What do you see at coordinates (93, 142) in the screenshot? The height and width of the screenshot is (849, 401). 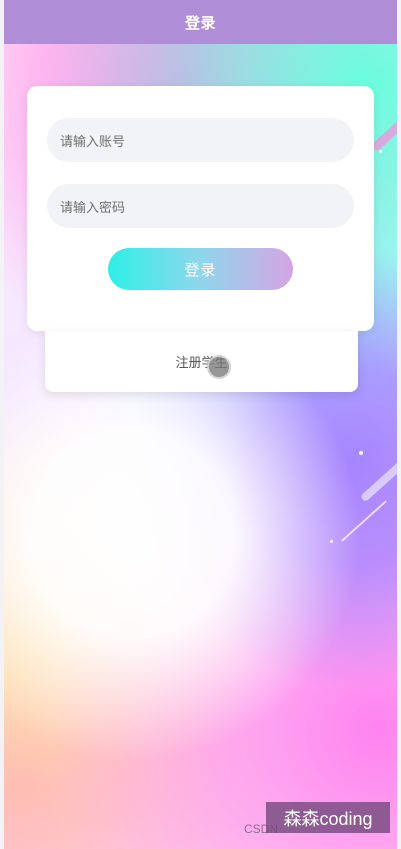 I see `account-placeholder: 请输入账号` at bounding box center [93, 142].